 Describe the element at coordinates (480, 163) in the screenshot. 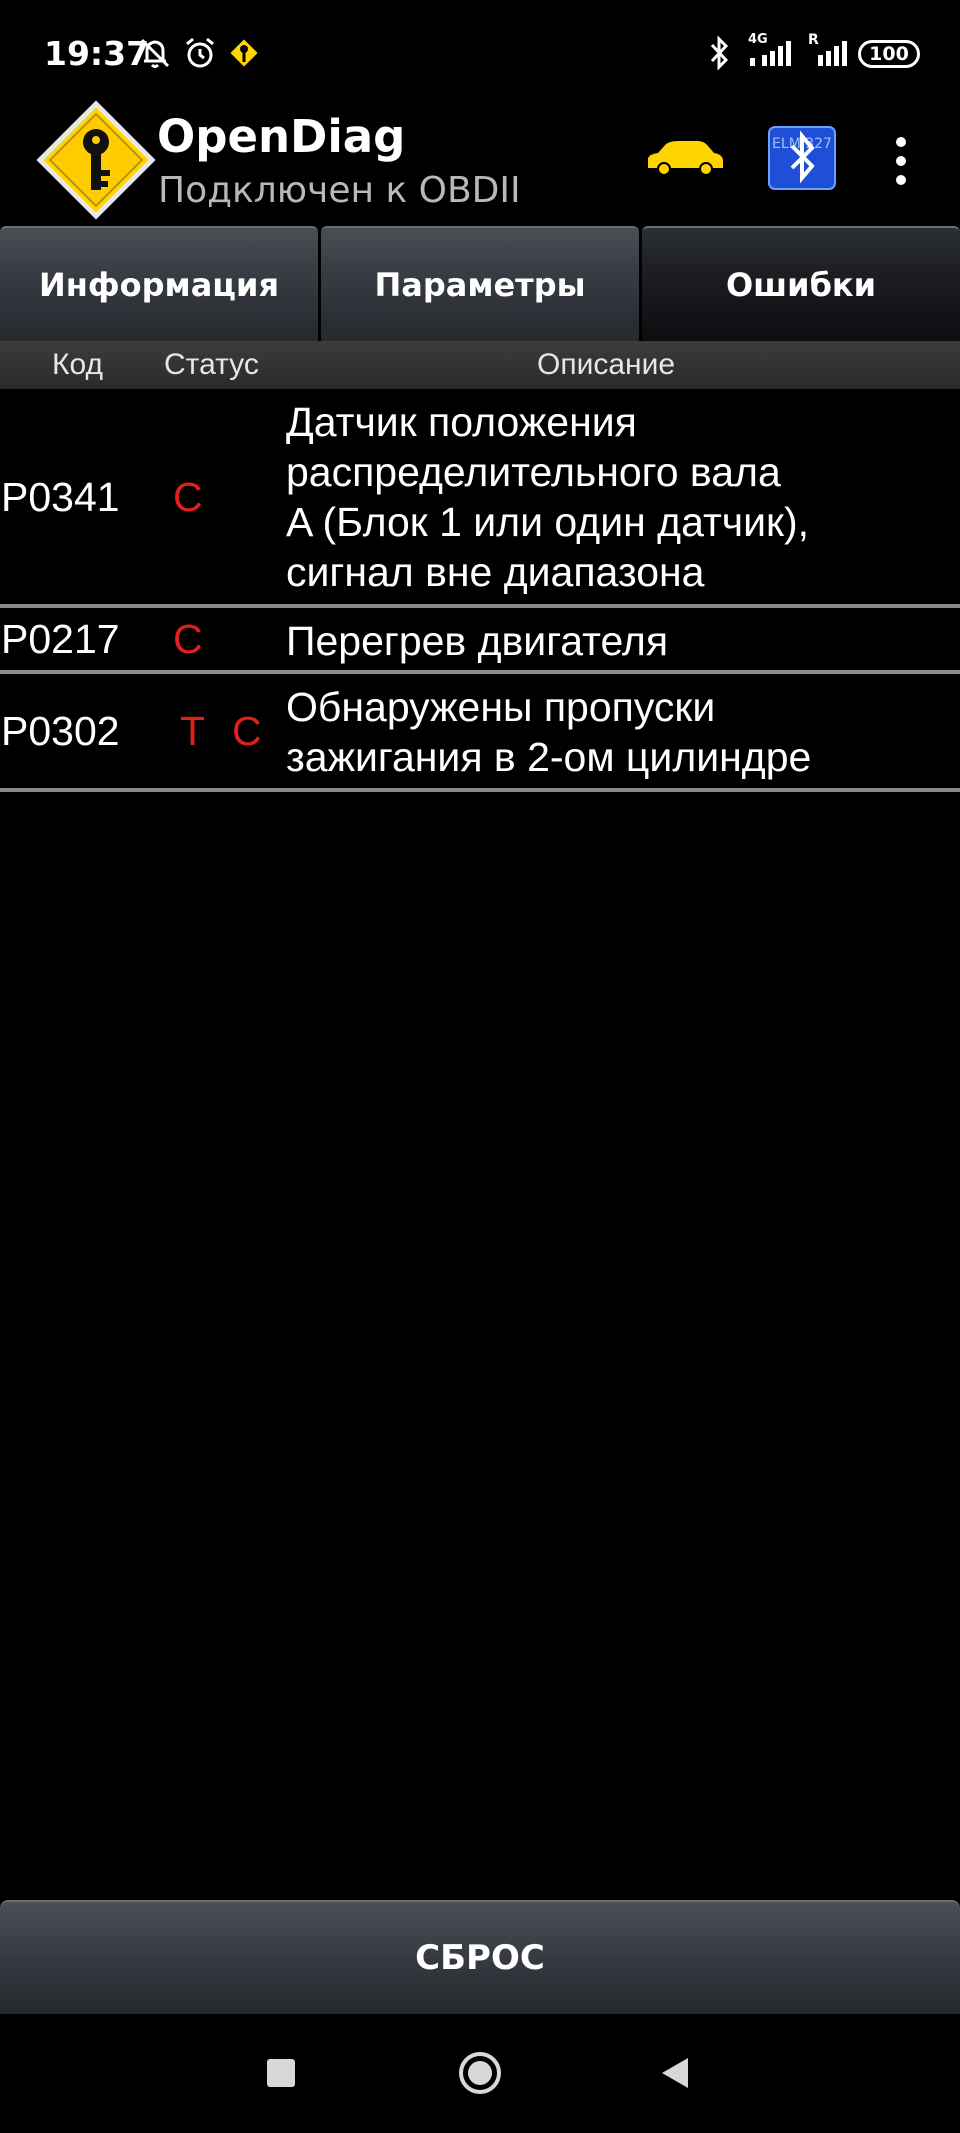

I see `app-bar: OpenDiag Подключен к OBDII ELM 327` at that location.